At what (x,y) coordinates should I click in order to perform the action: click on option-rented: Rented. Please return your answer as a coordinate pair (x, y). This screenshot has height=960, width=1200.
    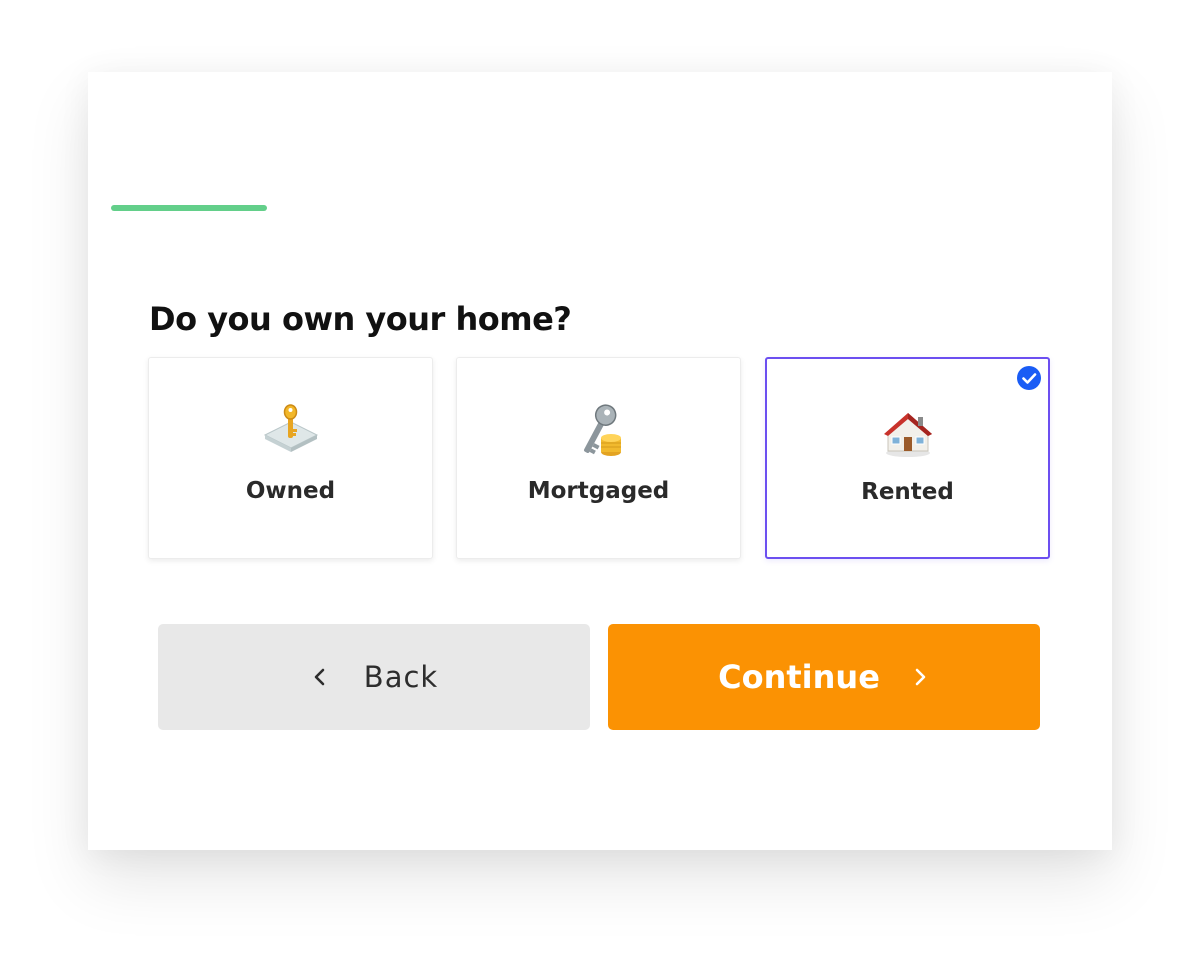
    Looking at the image, I should click on (907, 458).